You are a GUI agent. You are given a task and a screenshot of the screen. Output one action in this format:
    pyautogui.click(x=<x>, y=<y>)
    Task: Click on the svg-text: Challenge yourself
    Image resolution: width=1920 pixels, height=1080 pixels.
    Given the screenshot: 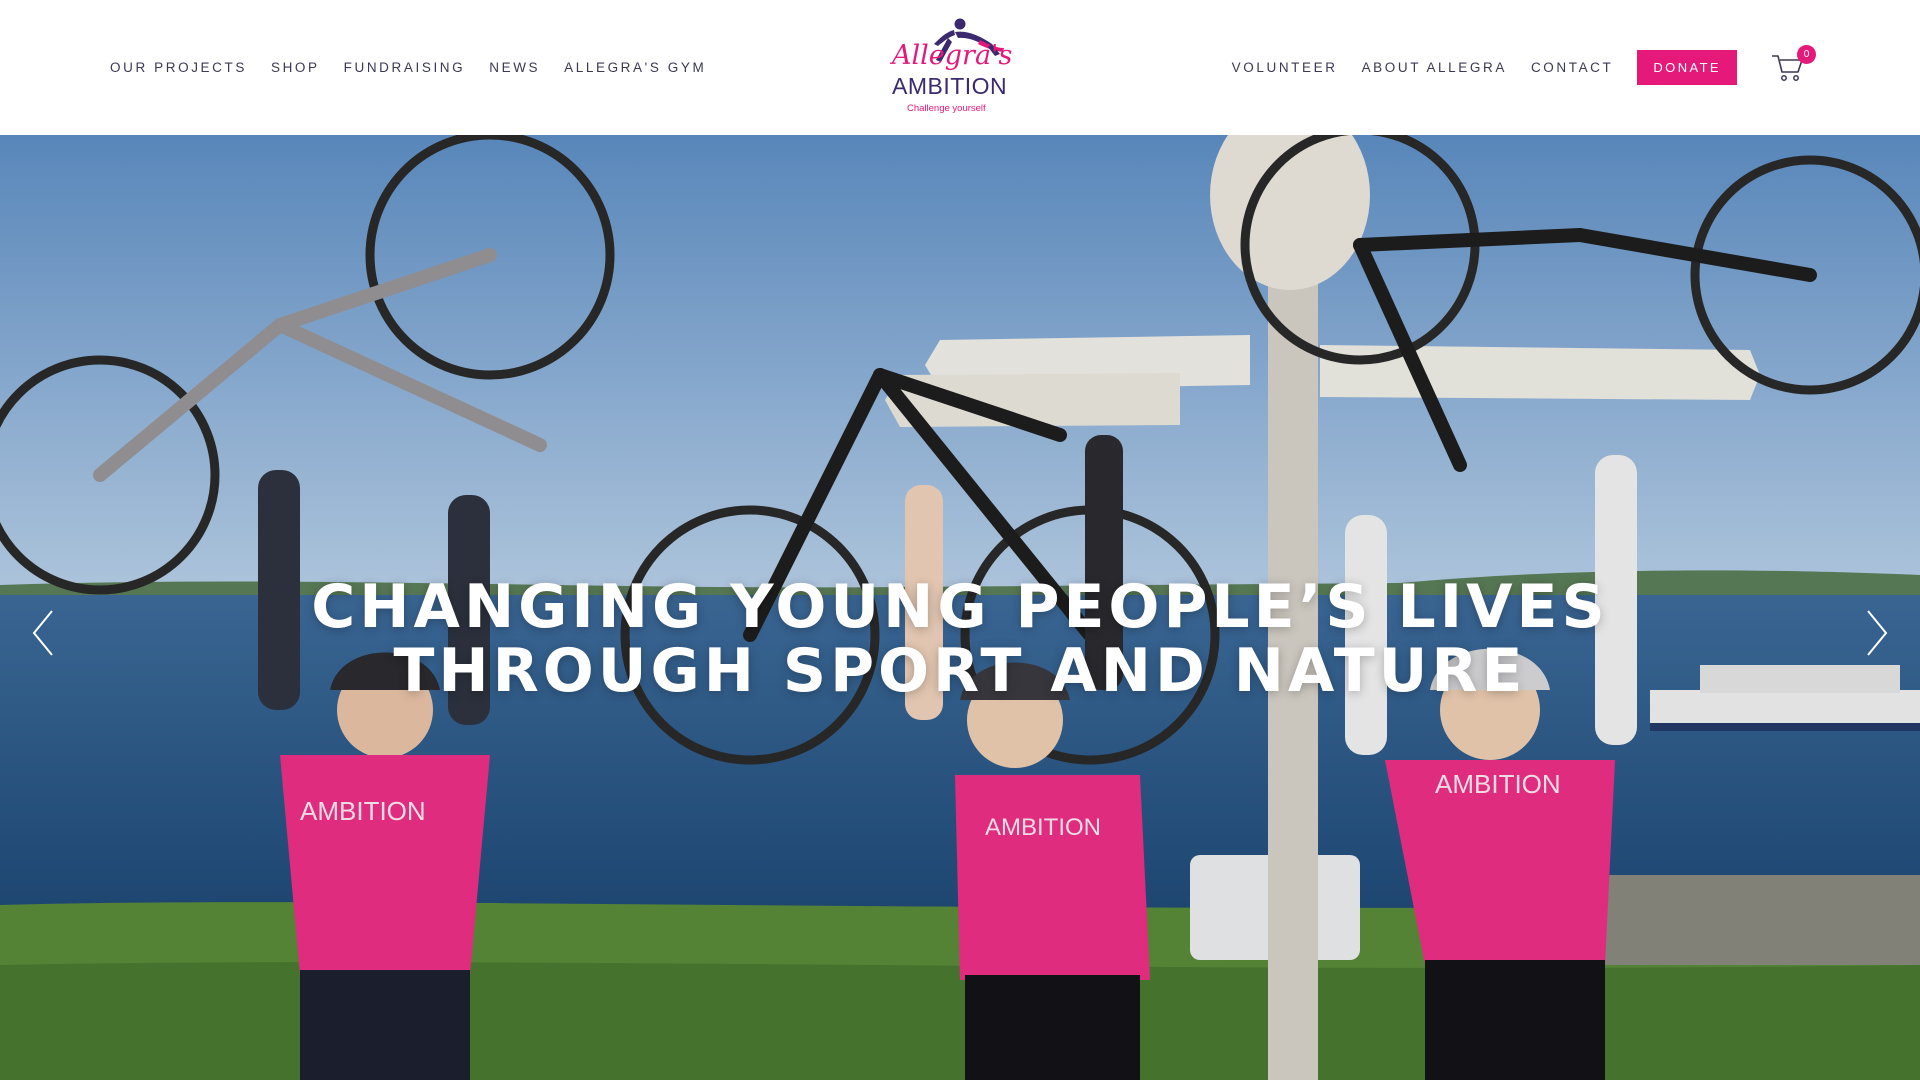 What is the action you would take?
    pyautogui.click(x=946, y=108)
    